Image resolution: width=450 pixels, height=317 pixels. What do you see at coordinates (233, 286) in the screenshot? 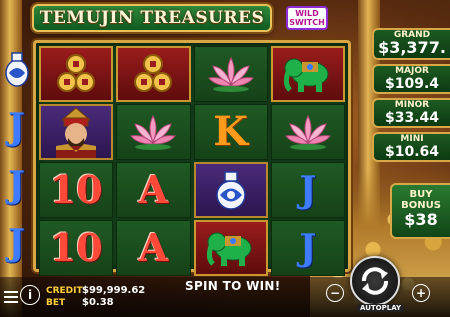
I see `status-message: SPIN TO WIN!` at bounding box center [233, 286].